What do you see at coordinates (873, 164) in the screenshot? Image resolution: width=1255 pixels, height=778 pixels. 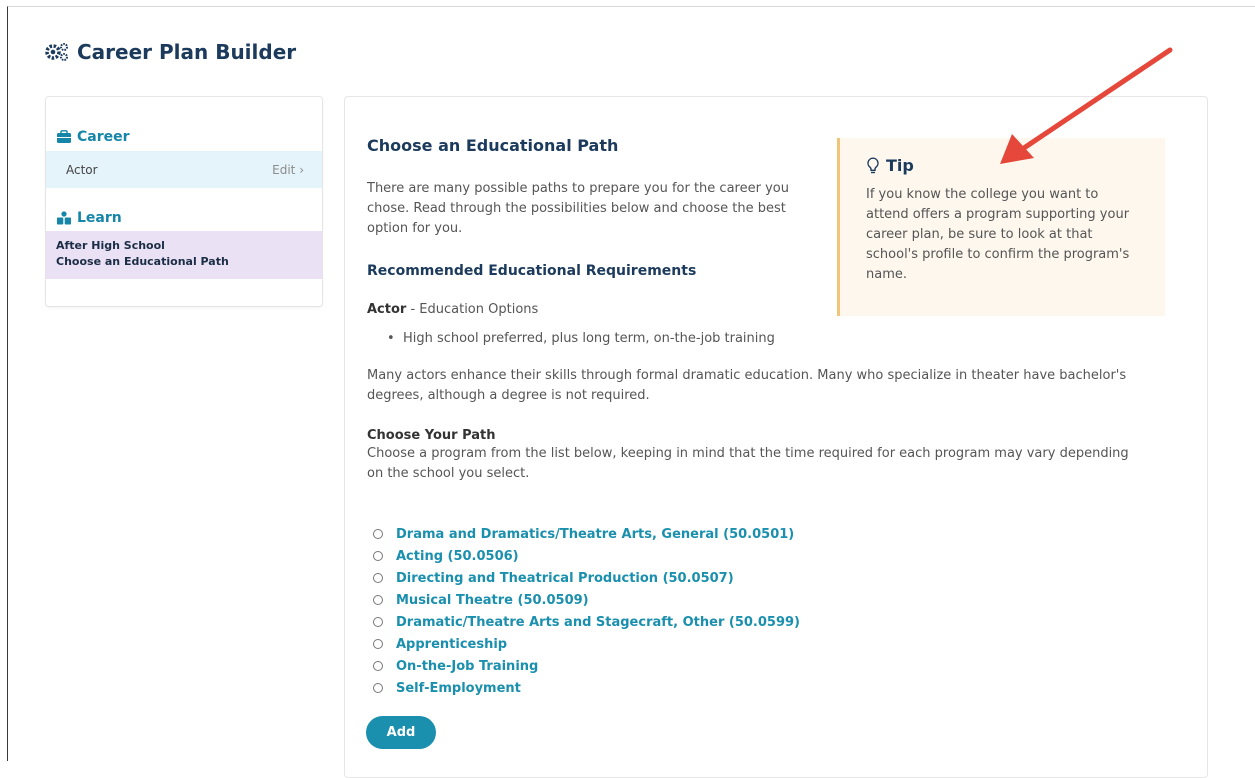 I see `lightbulb-icon` at bounding box center [873, 164].